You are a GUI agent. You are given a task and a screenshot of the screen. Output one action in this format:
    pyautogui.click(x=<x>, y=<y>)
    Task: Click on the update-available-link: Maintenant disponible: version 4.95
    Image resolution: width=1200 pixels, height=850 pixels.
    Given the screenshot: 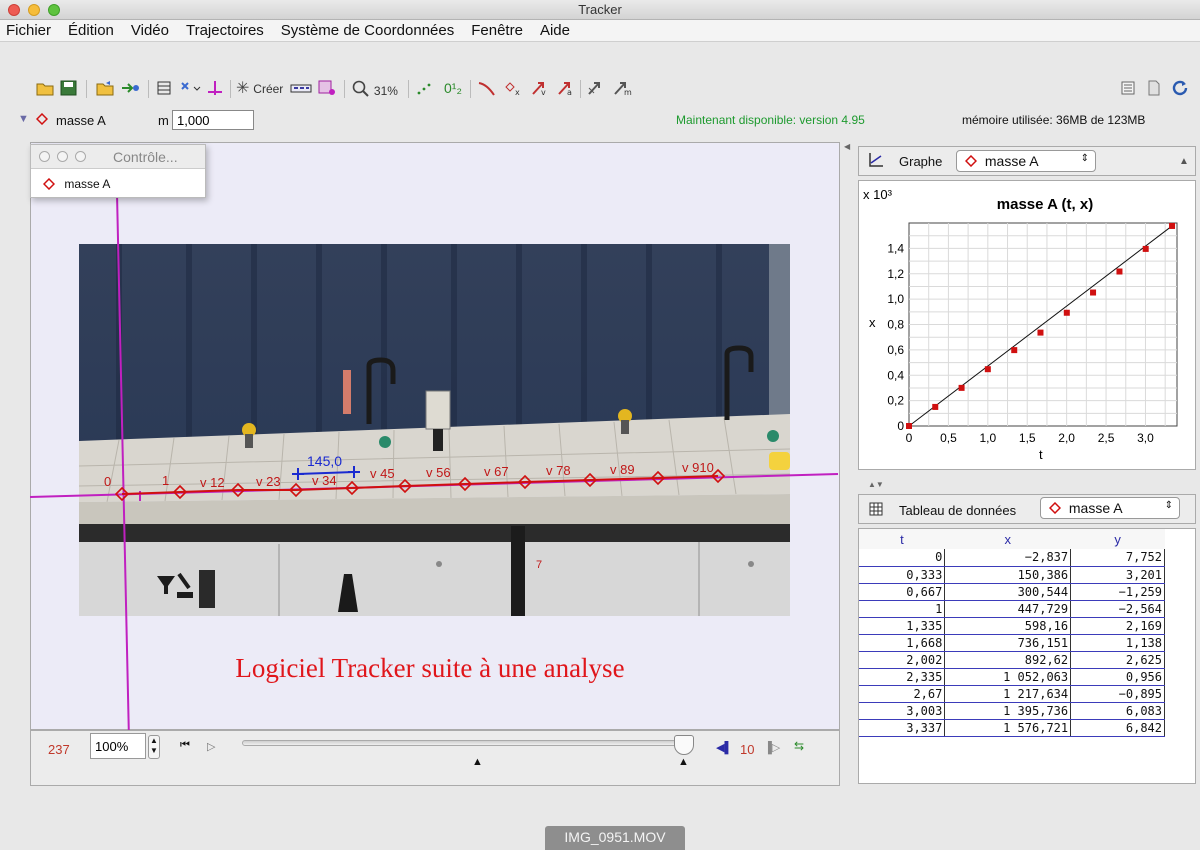 What is the action you would take?
    pyautogui.click(x=770, y=120)
    